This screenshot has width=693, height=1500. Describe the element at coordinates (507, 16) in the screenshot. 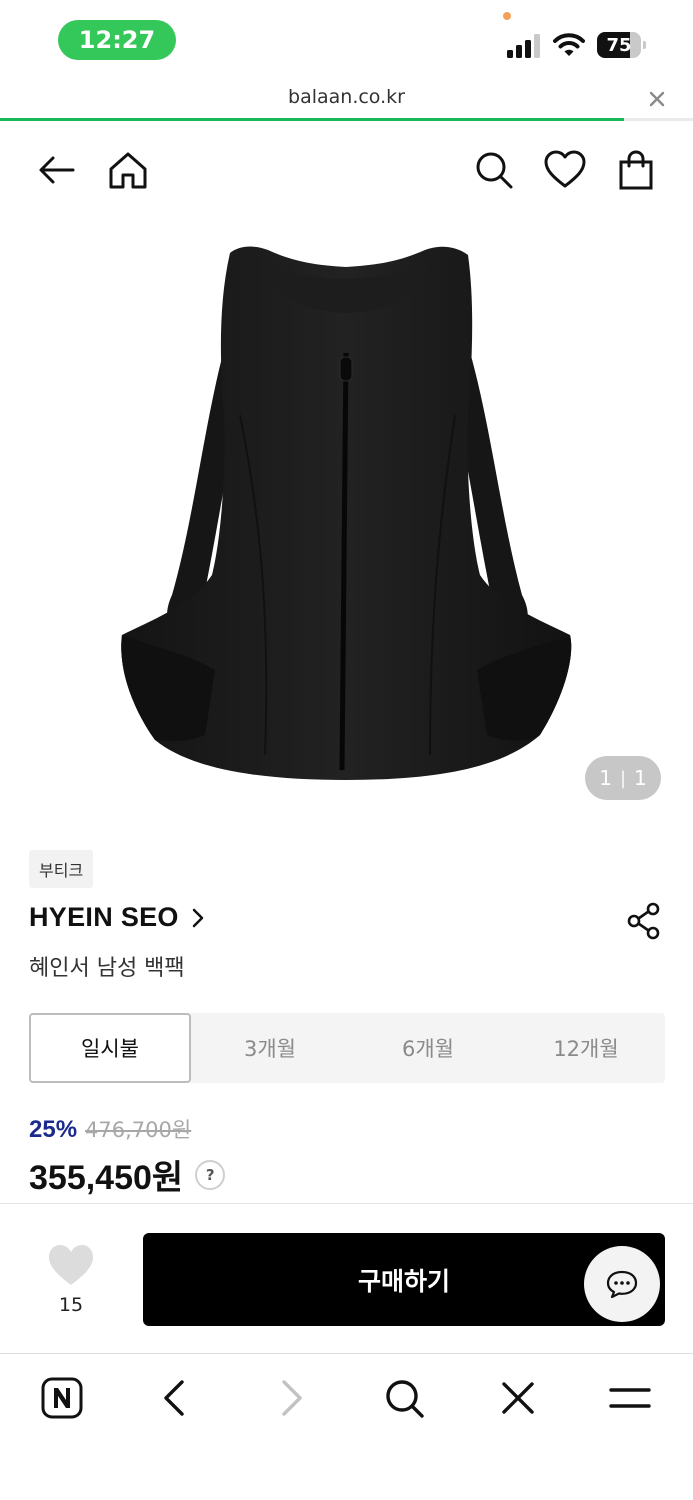

I see `privacy-indicator-dot` at that location.